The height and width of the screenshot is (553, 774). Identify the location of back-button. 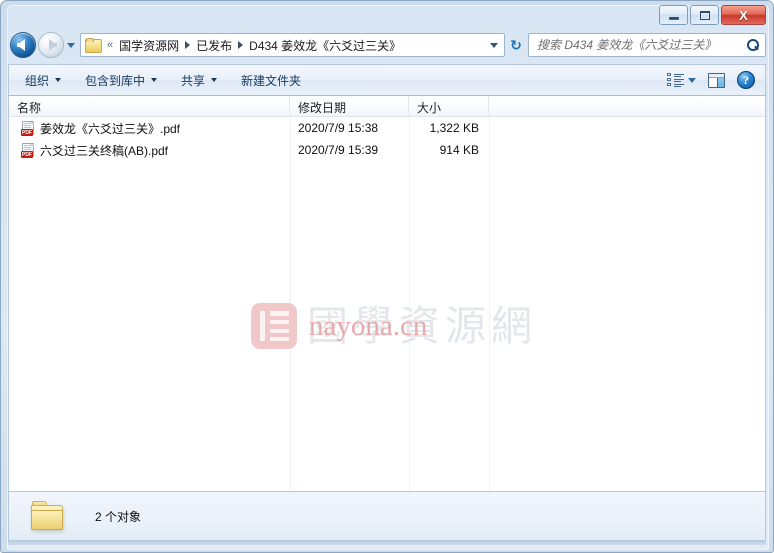
(23, 45).